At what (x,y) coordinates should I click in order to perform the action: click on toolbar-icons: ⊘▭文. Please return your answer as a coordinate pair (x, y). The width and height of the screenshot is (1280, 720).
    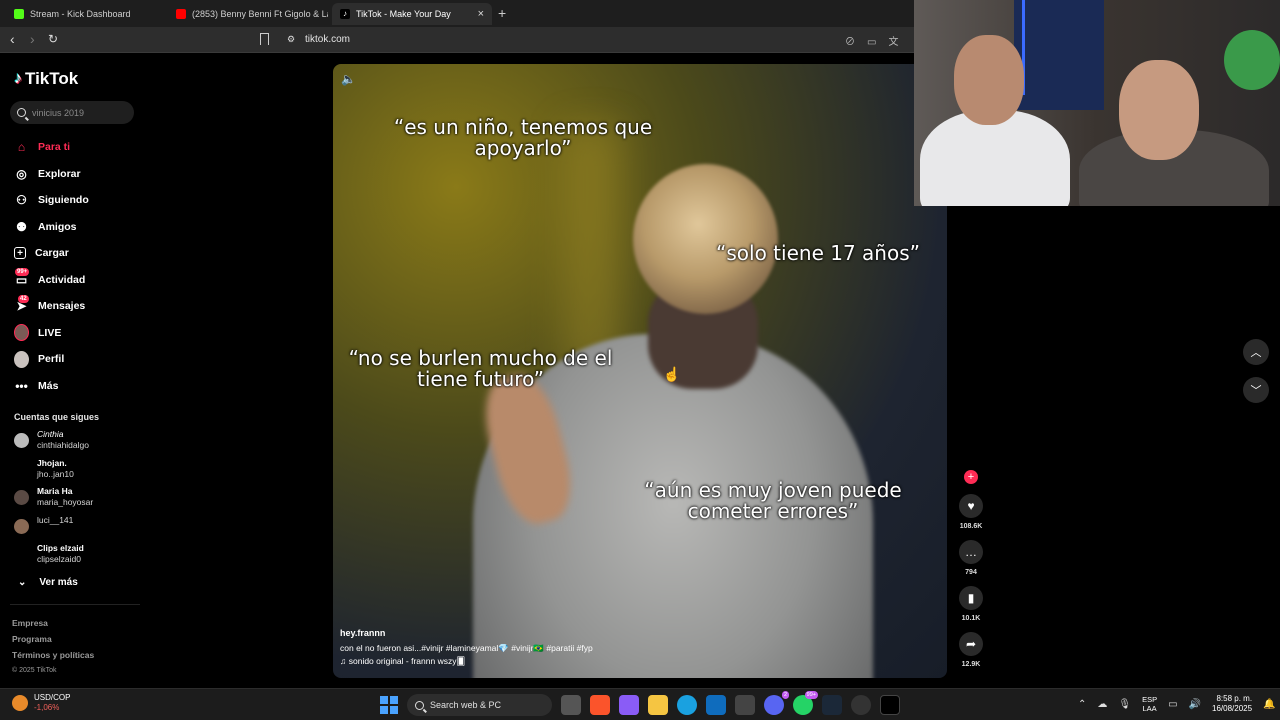
    Looking at the image, I should click on (877, 40).